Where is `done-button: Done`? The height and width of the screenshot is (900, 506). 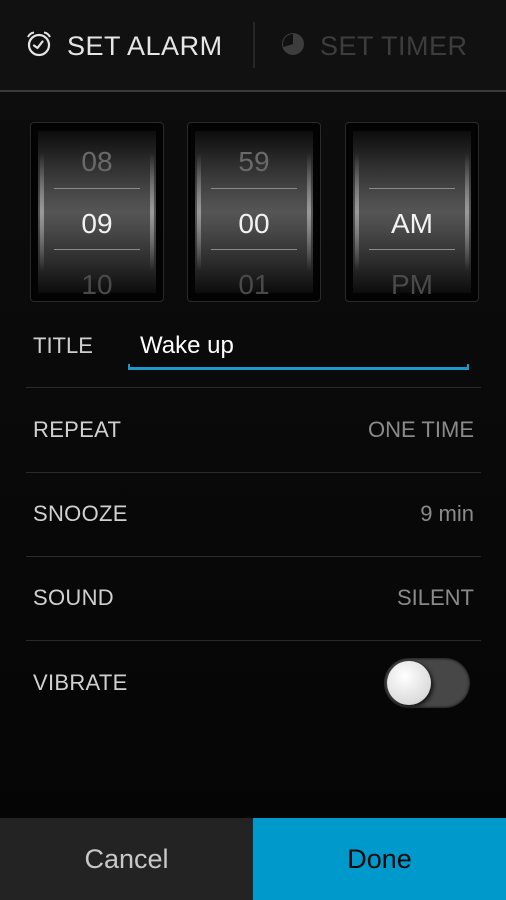 done-button: Done is located at coordinates (379, 859).